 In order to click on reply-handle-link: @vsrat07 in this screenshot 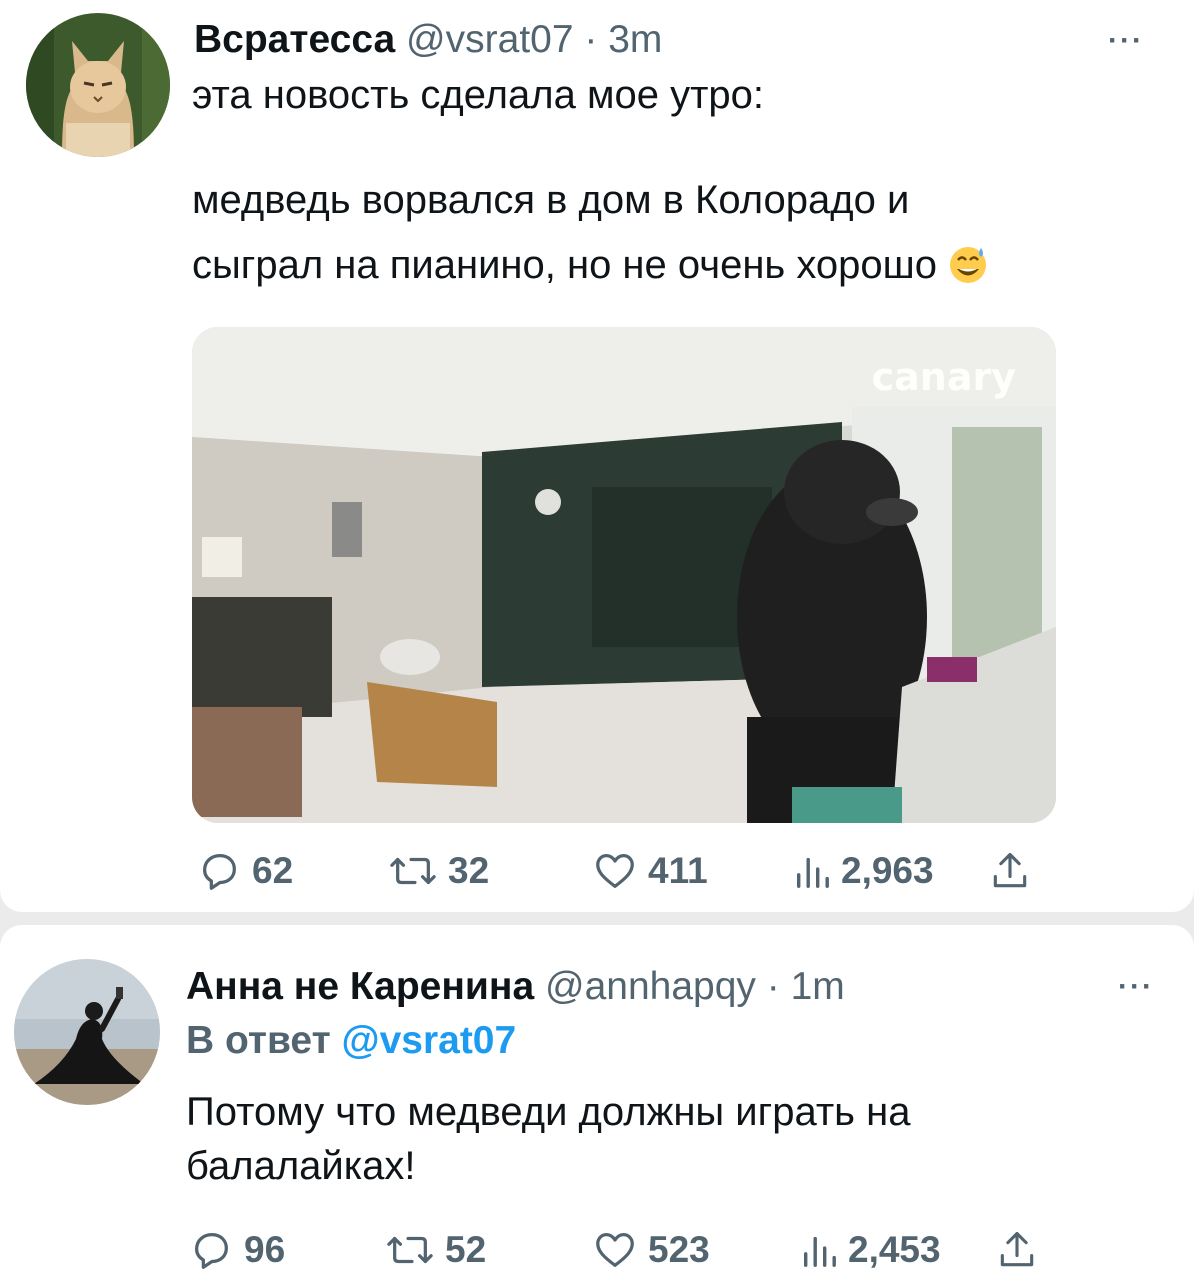, I will do `click(429, 1040)`.